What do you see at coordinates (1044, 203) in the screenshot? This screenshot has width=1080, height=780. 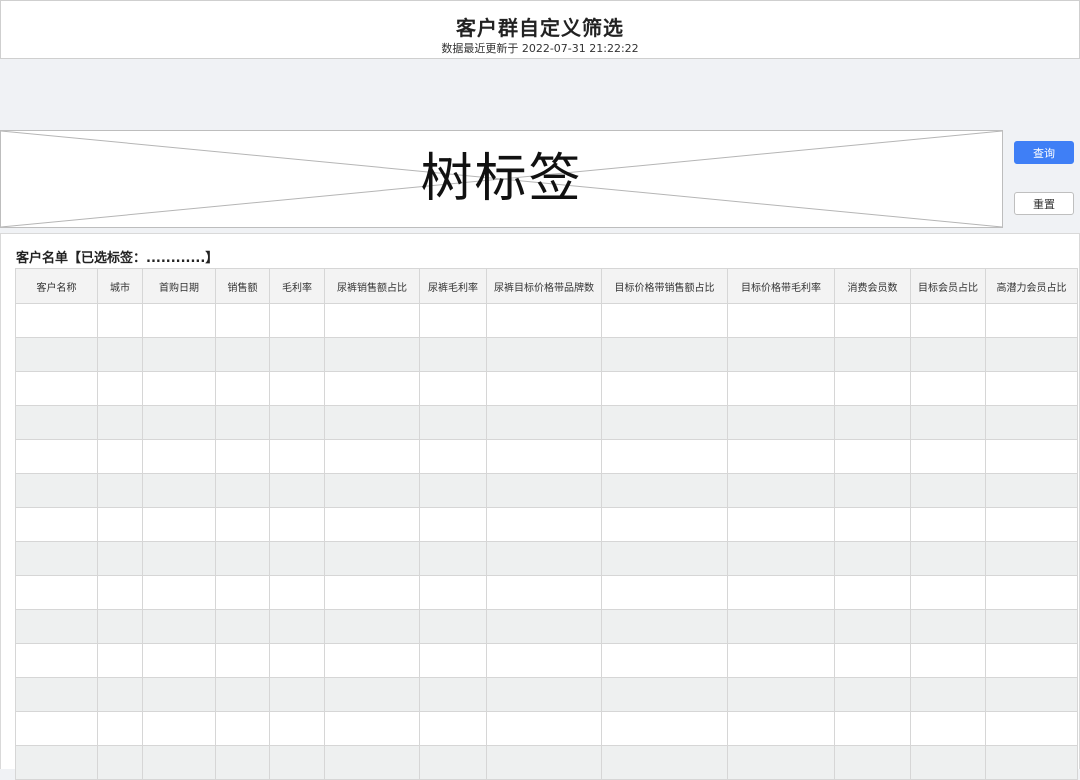 I see `reset-button: 重置` at bounding box center [1044, 203].